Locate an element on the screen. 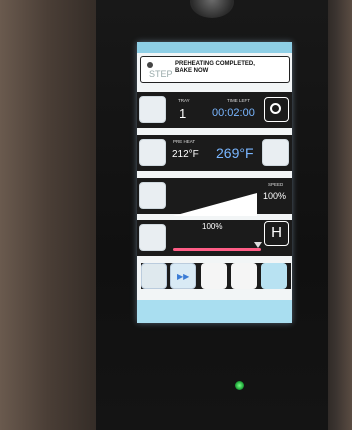 The height and width of the screenshot is (430, 352). stop-button is located at coordinates (154, 276).